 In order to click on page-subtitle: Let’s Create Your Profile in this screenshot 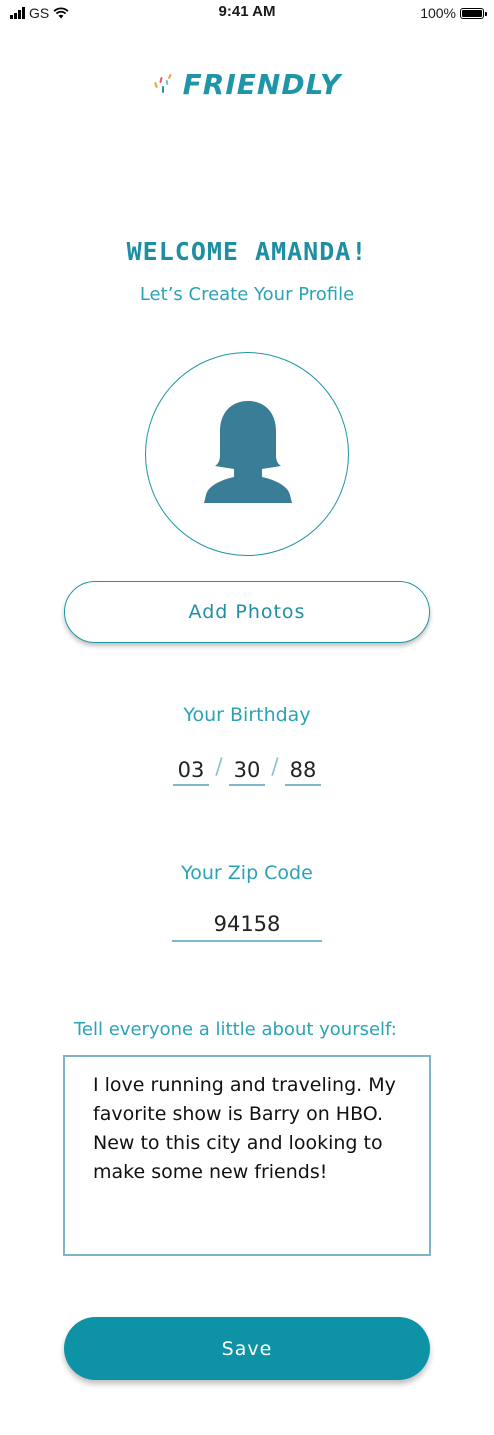, I will do `click(247, 294)`.